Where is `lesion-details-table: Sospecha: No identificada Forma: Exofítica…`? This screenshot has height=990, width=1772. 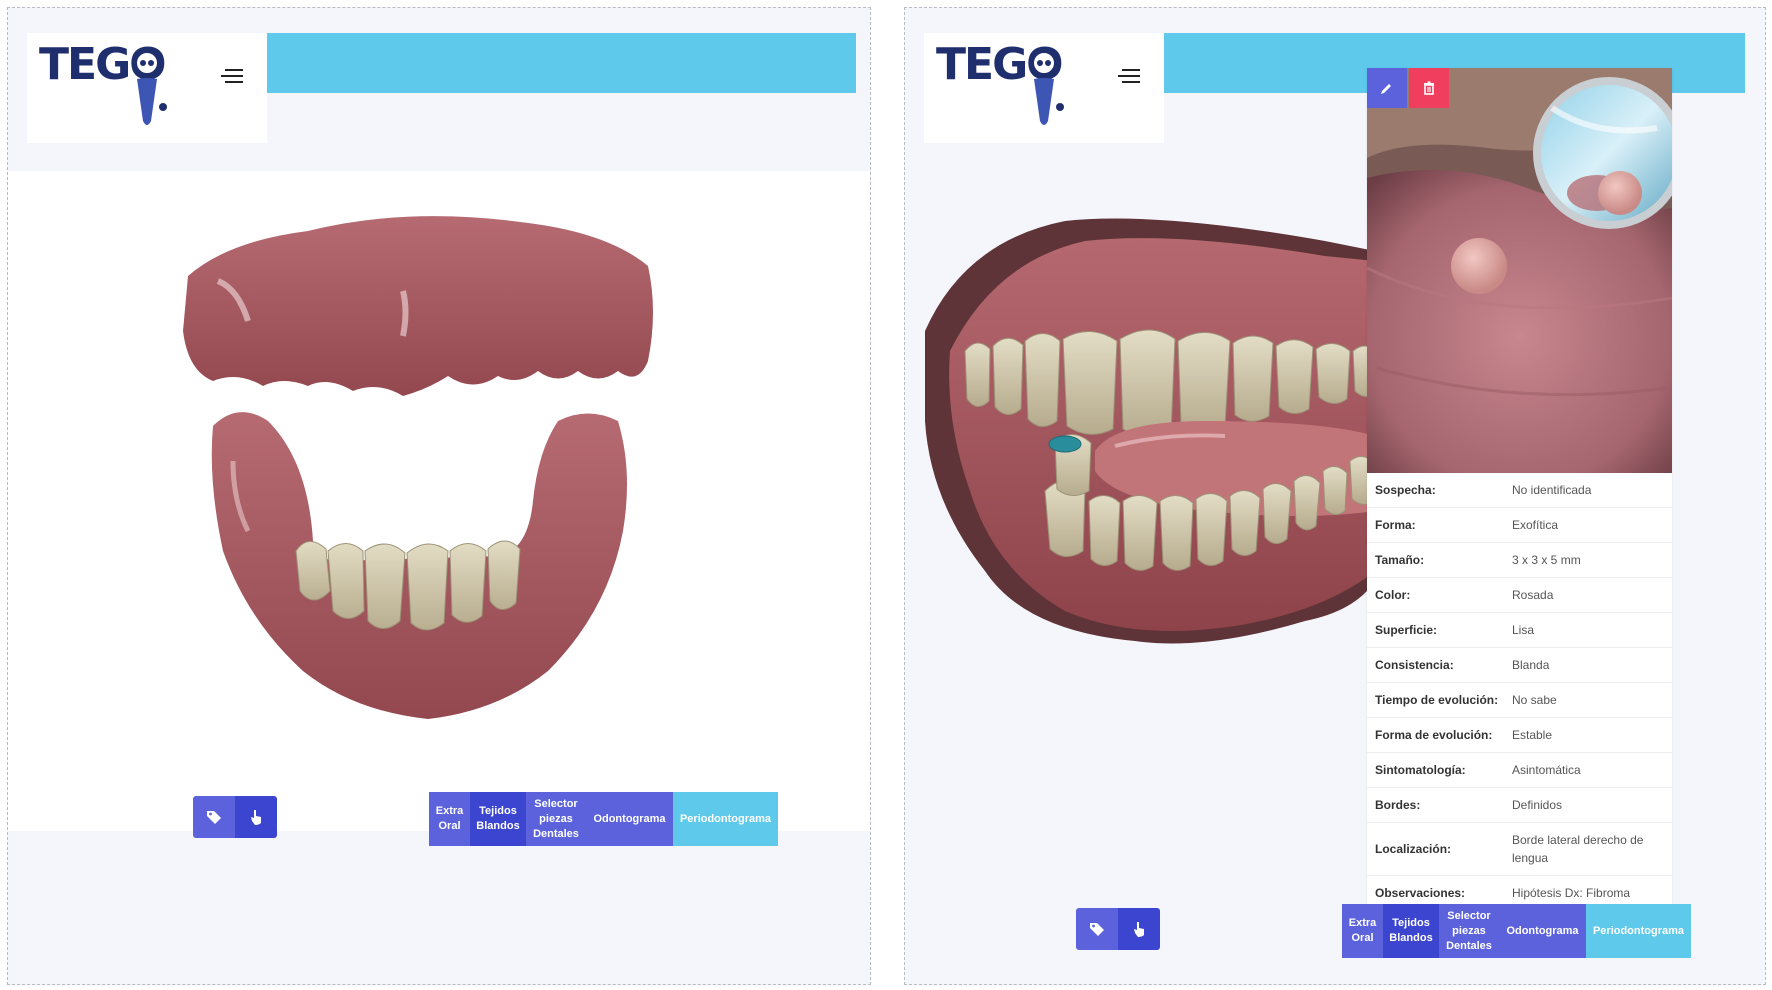
lesion-details-table: Sospecha: No identificada Forma: Exofítica… is located at coordinates (1519, 691).